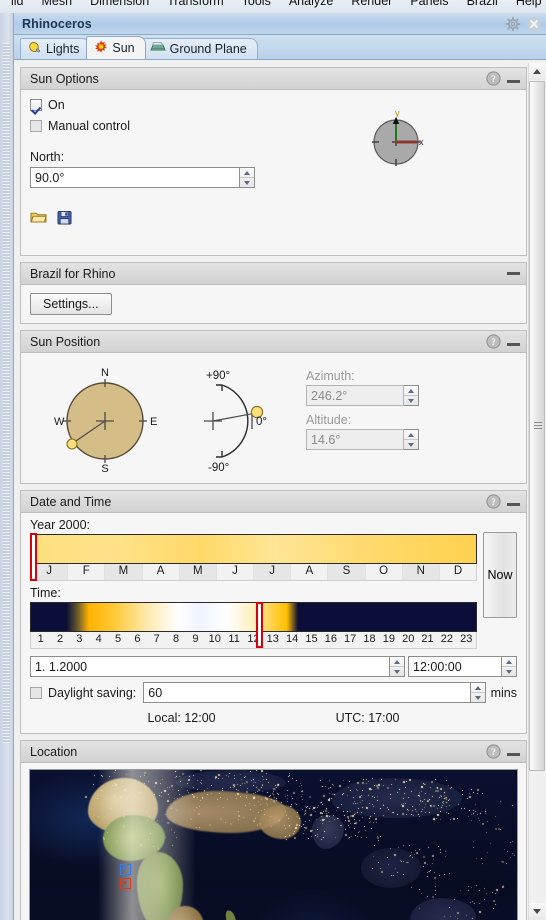 This screenshot has width=546, height=920. I want to click on date-spin-down, so click(397, 671).